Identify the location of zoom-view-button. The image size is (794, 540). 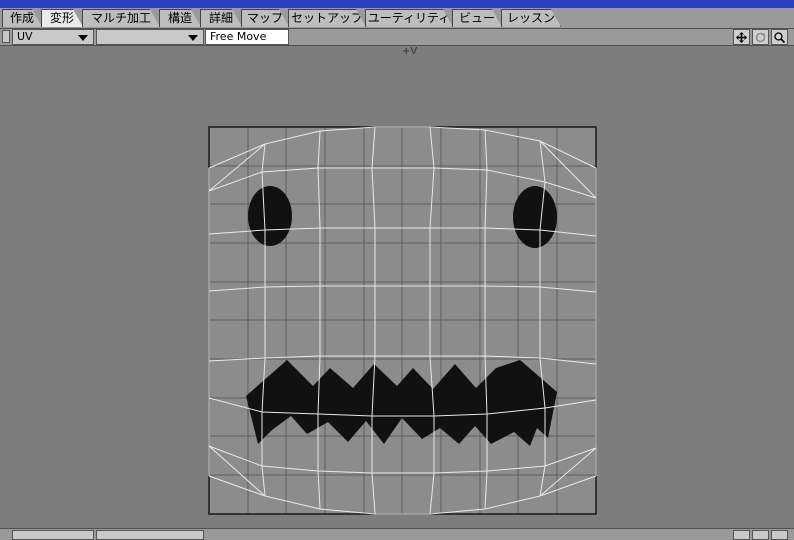
(779, 37).